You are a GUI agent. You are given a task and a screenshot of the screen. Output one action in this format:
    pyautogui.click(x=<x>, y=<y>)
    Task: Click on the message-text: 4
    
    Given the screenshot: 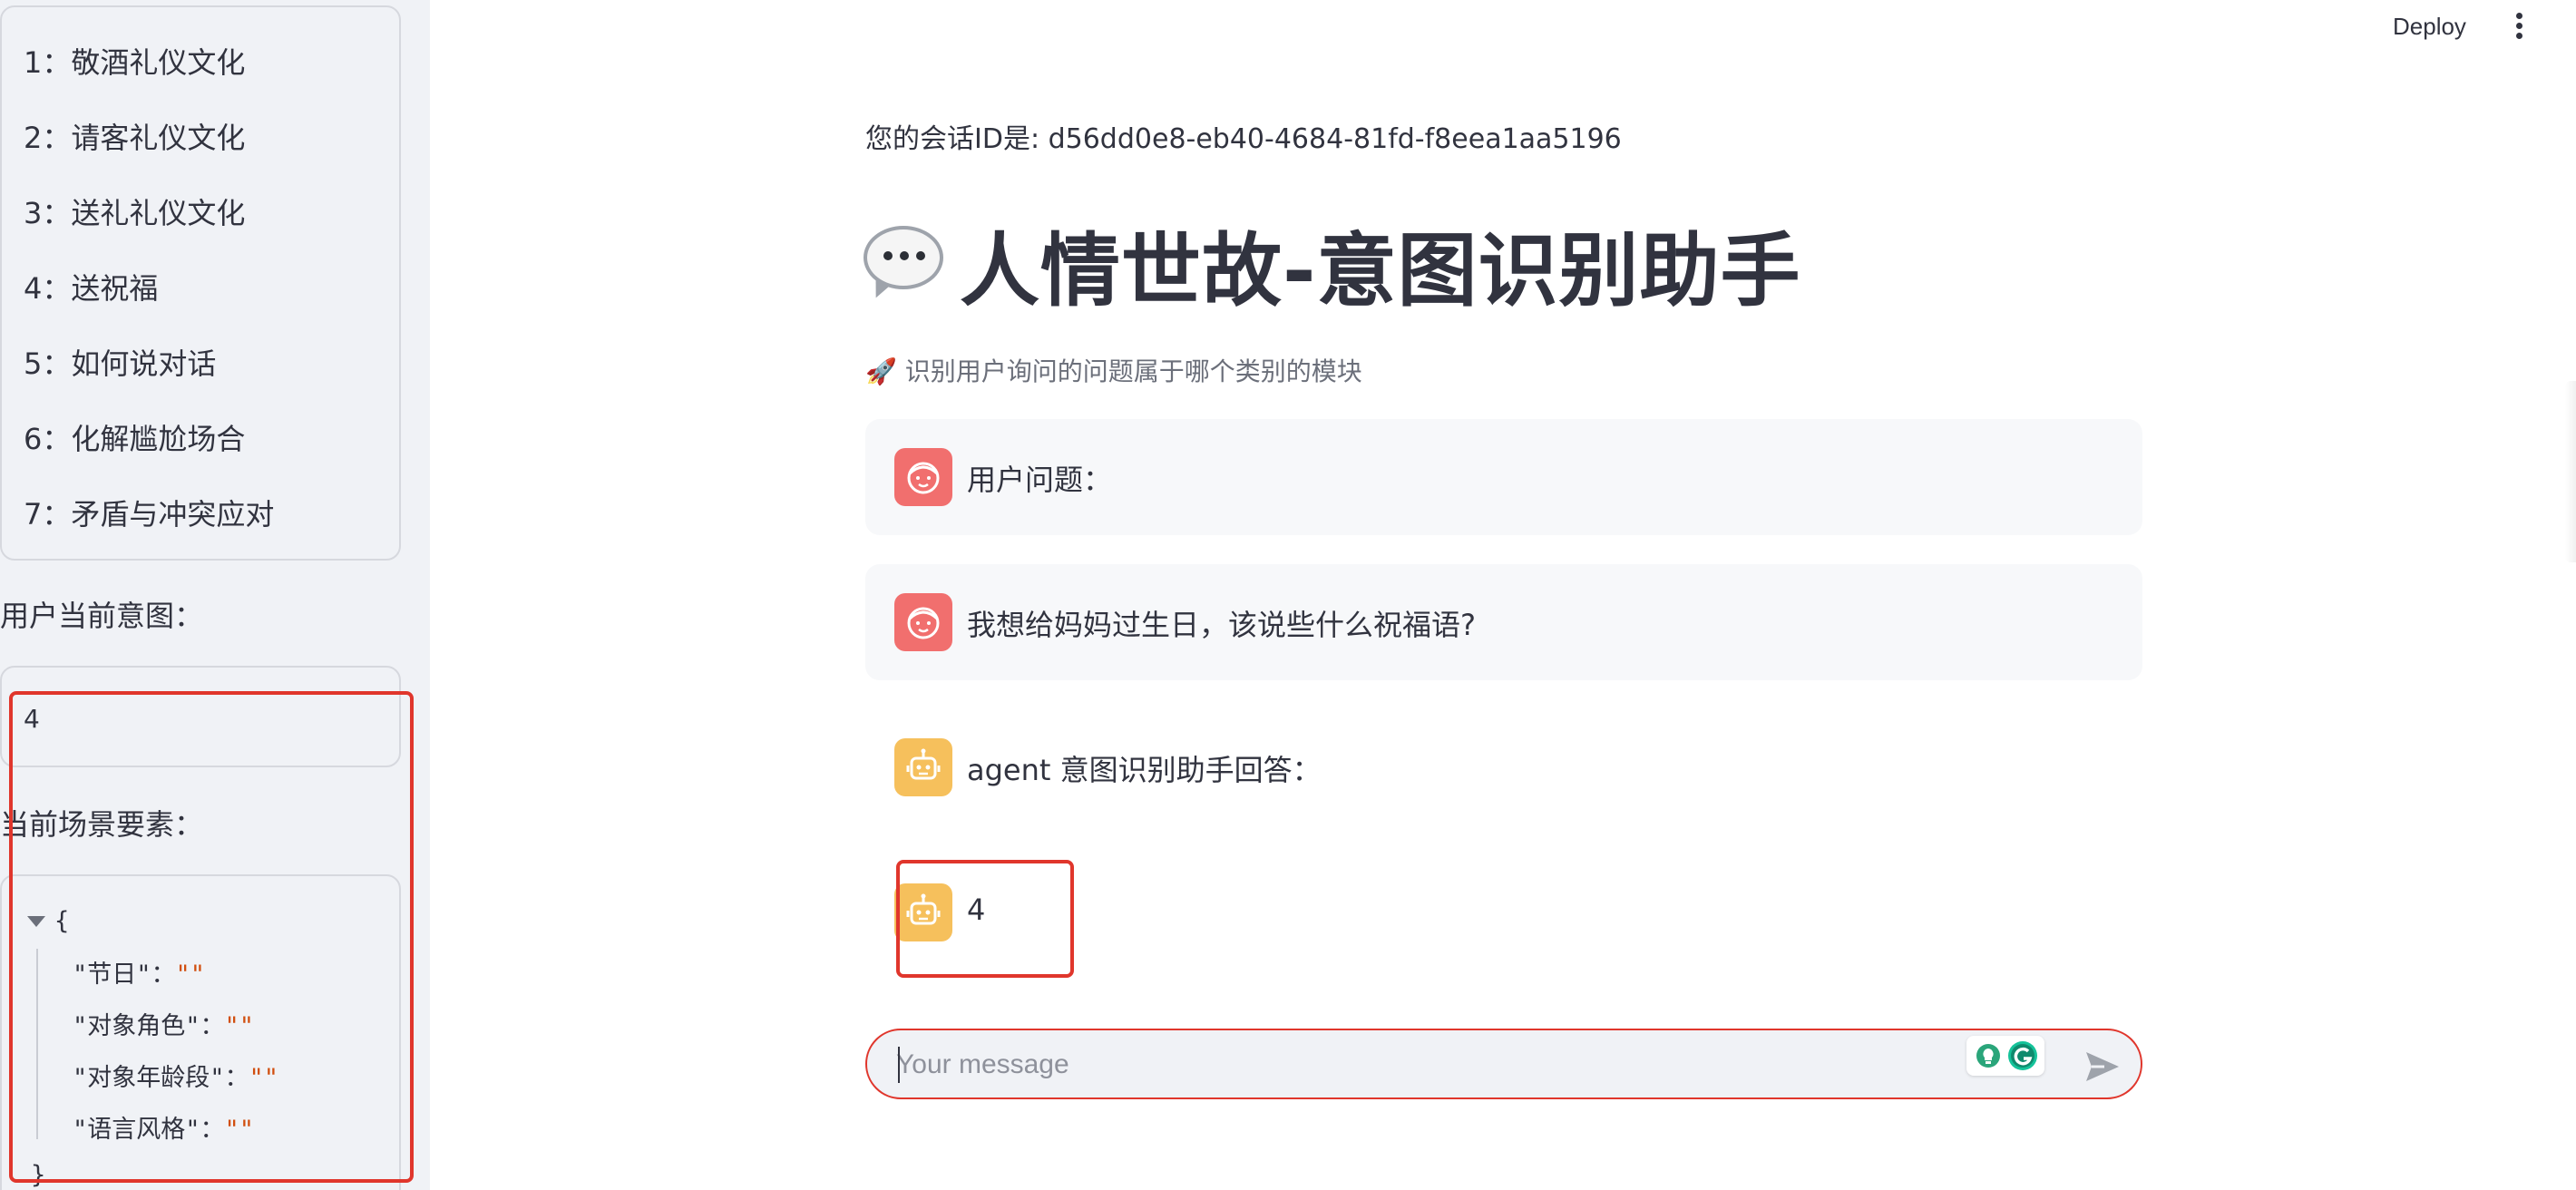 What is the action you would take?
    pyautogui.click(x=976, y=910)
    